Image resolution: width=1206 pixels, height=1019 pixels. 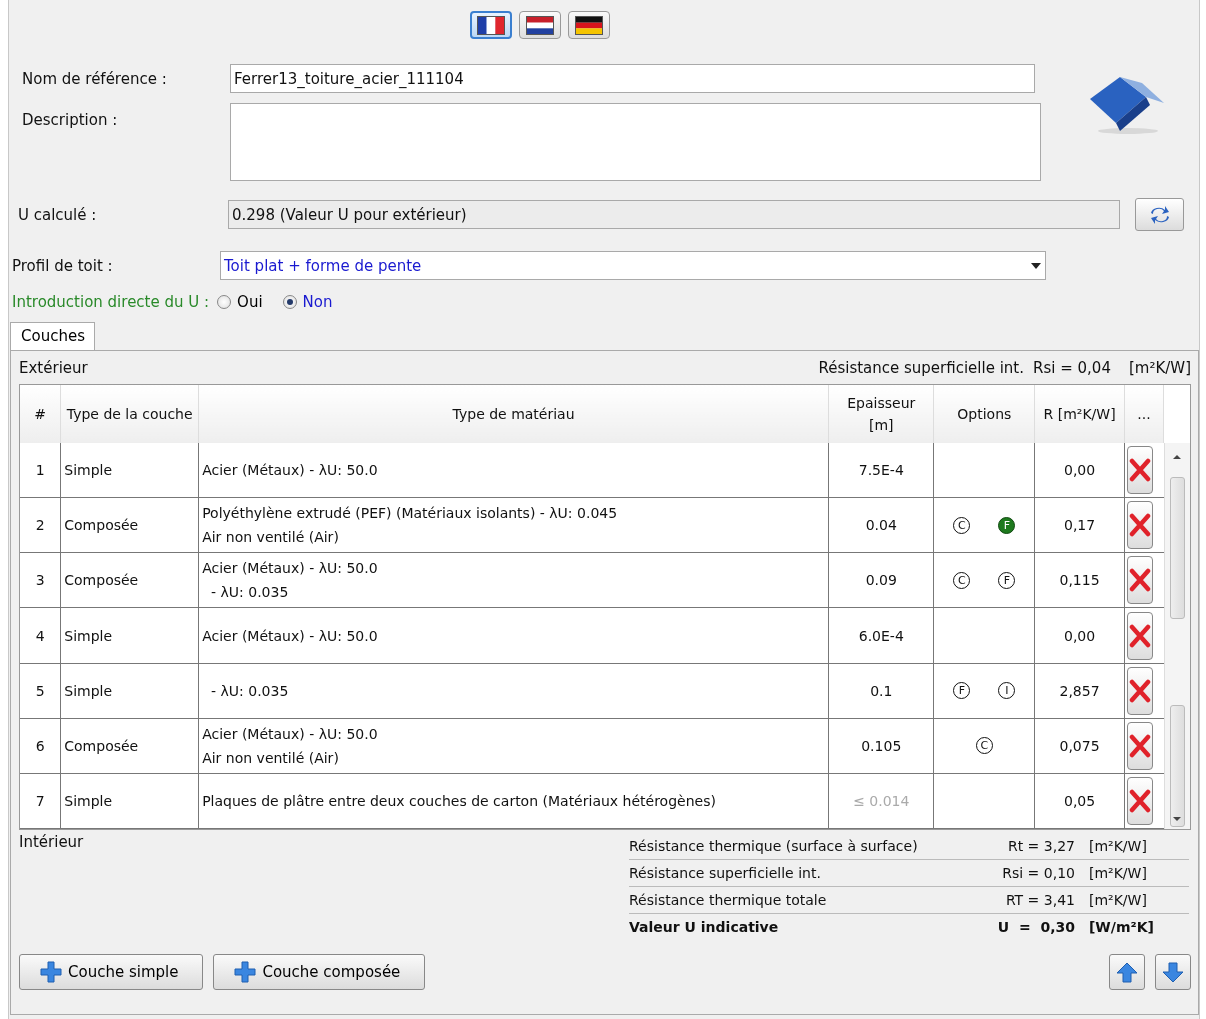 What do you see at coordinates (704, 927) in the screenshot?
I see `summary-label: Valeur U indicative` at bounding box center [704, 927].